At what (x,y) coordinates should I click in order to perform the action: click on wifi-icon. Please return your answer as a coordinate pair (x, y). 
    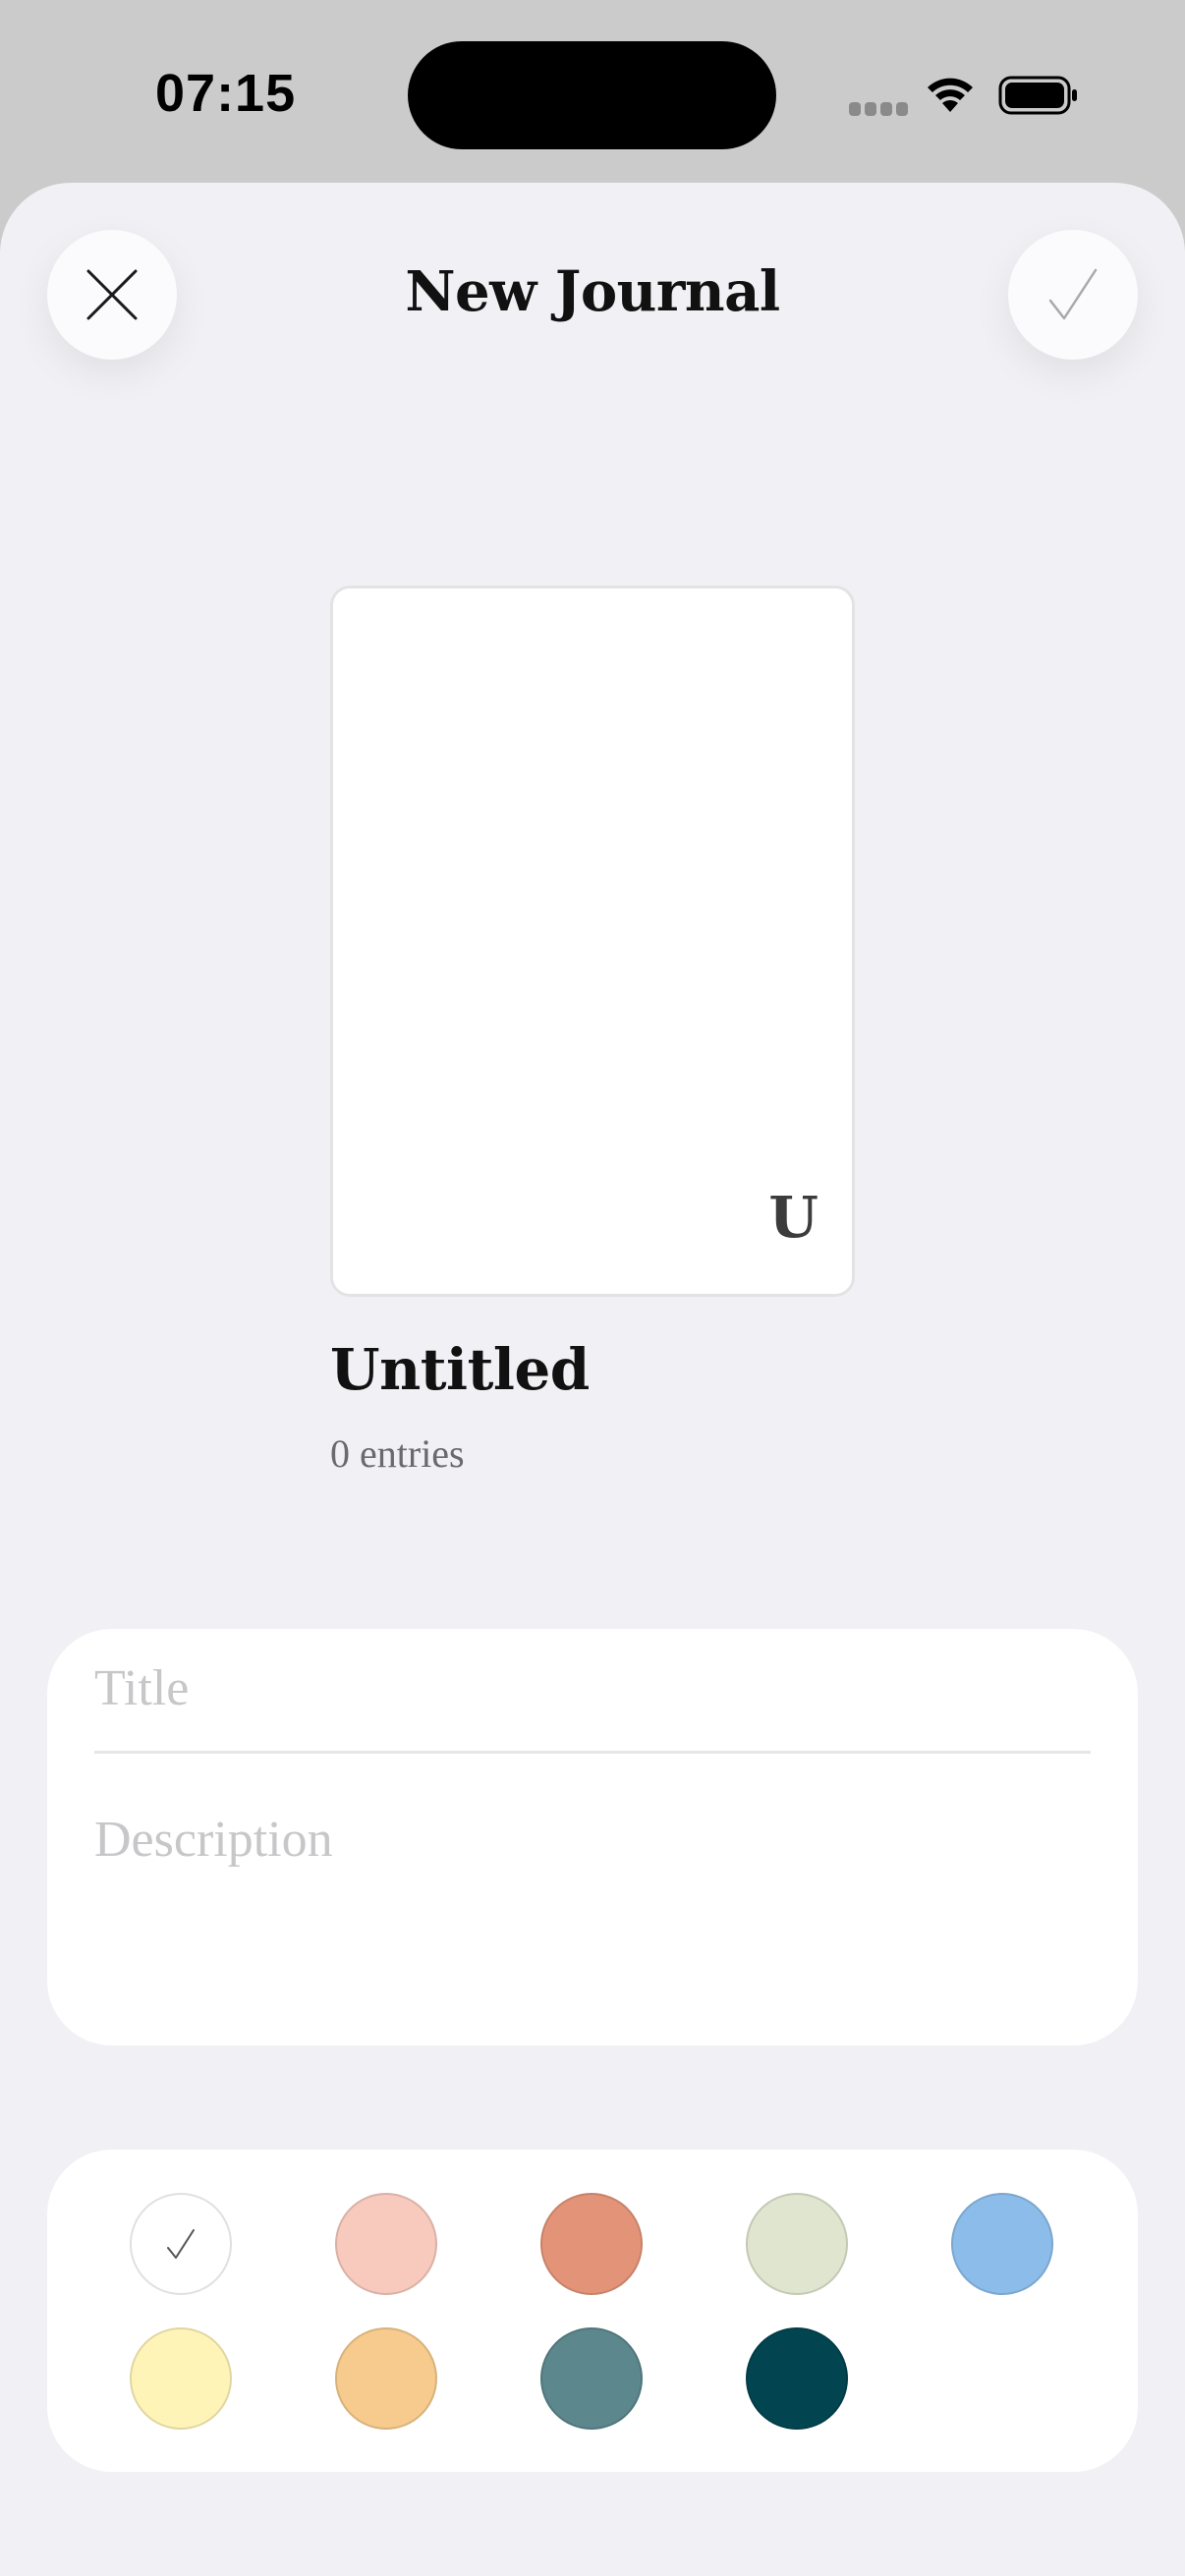
    Looking at the image, I should click on (951, 95).